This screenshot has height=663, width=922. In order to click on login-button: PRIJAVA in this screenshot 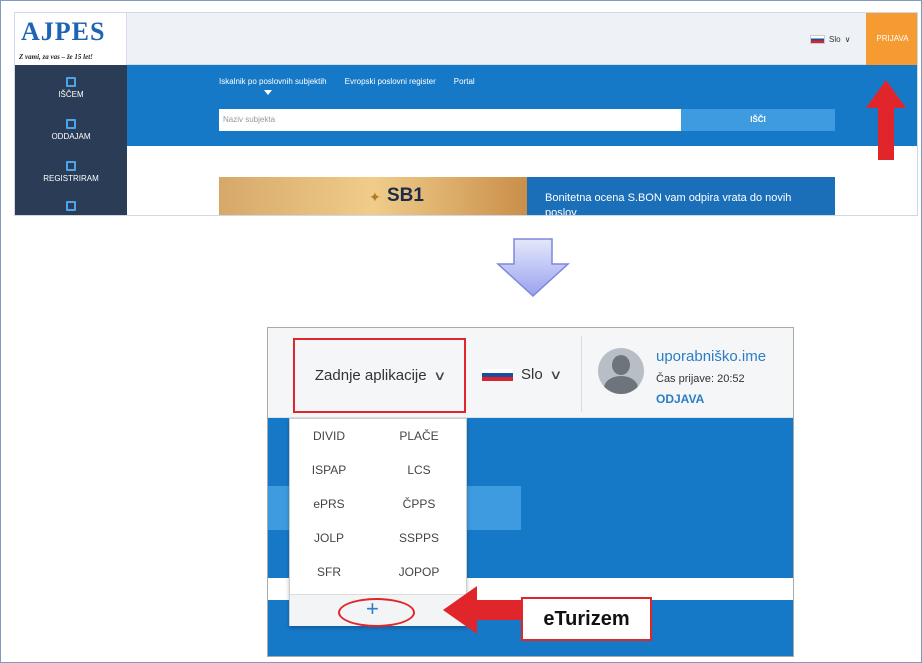, I will do `click(891, 39)`.